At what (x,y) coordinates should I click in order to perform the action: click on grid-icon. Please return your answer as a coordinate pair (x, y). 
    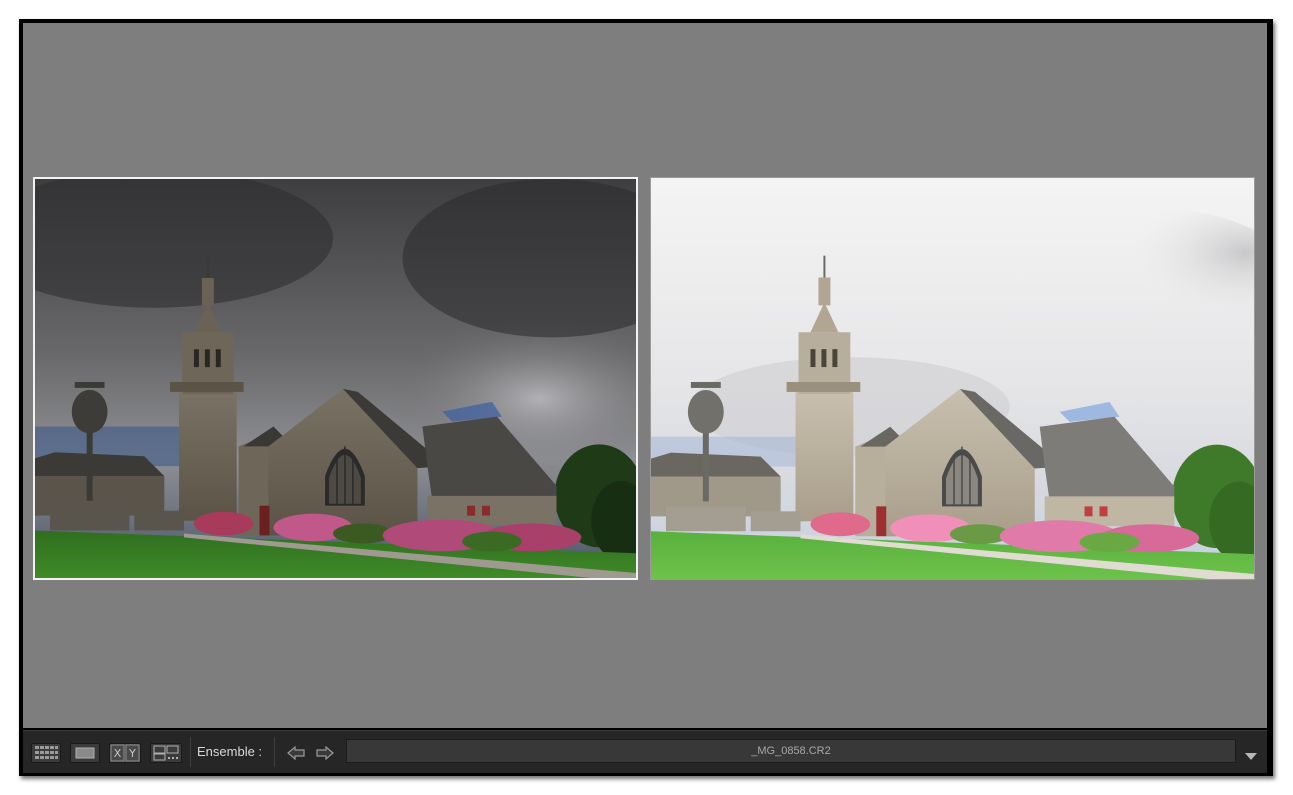
    Looking at the image, I should click on (46, 752).